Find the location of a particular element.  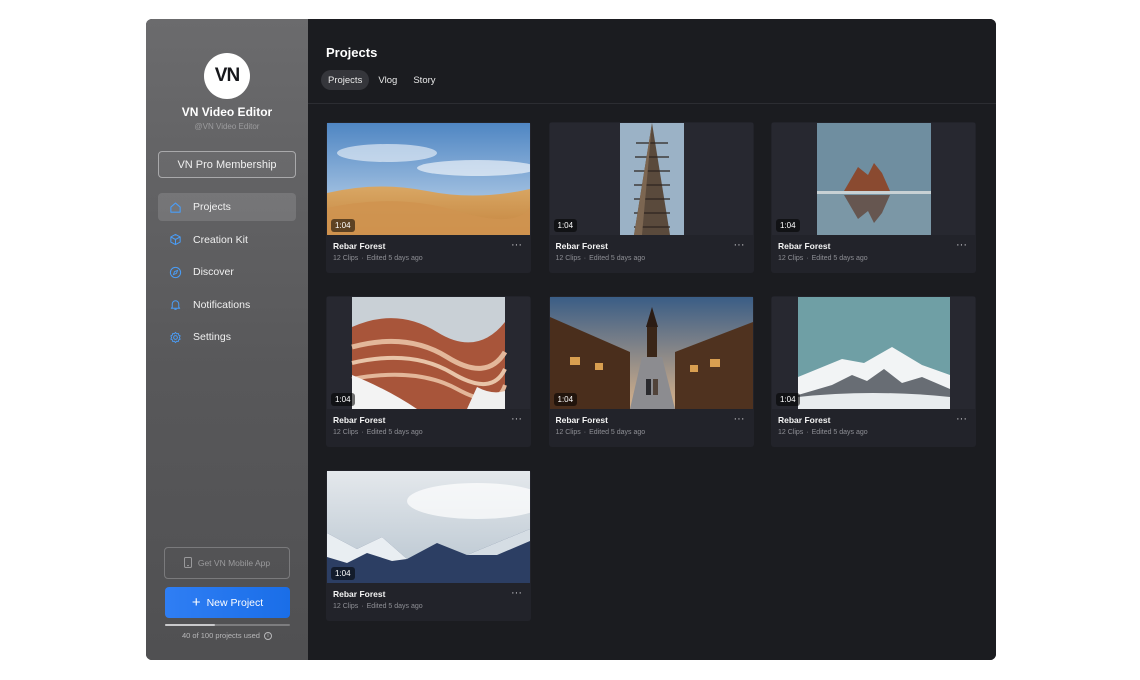

usage-text: 40 of 100 projects used is located at coordinates (221, 635).